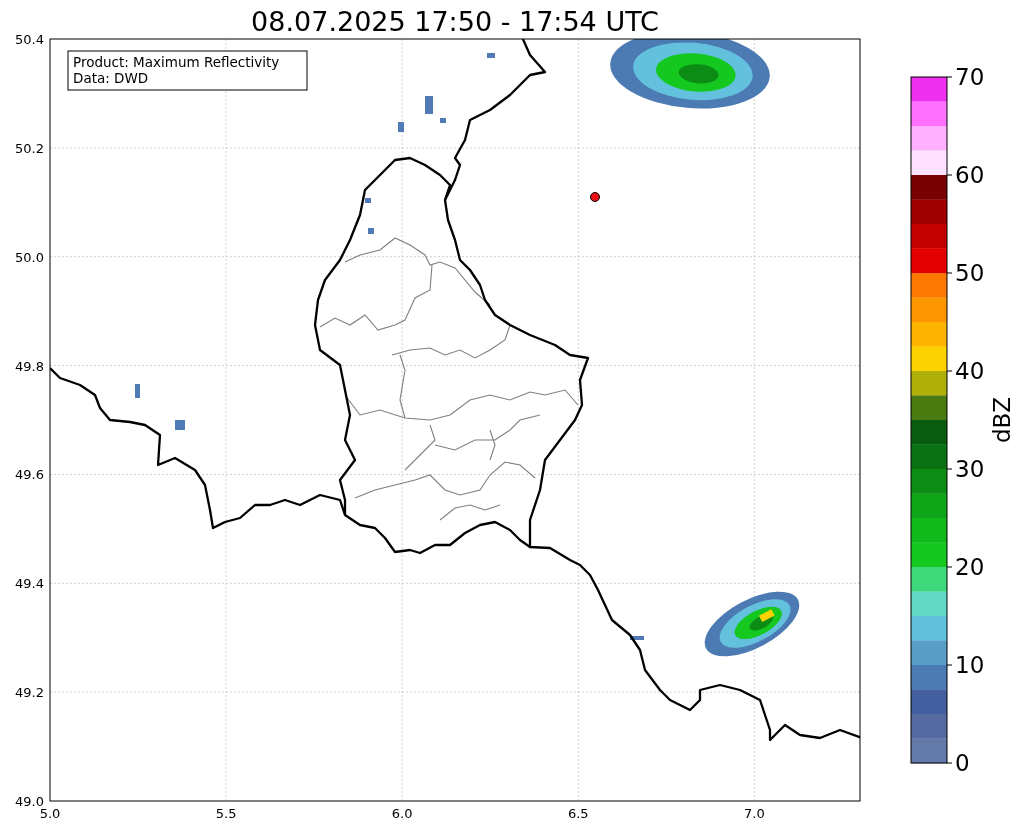 This screenshot has height=834, width=1023. Describe the element at coordinates (29, 39) in the screenshot. I see `y-tick-label: 50.4` at that location.